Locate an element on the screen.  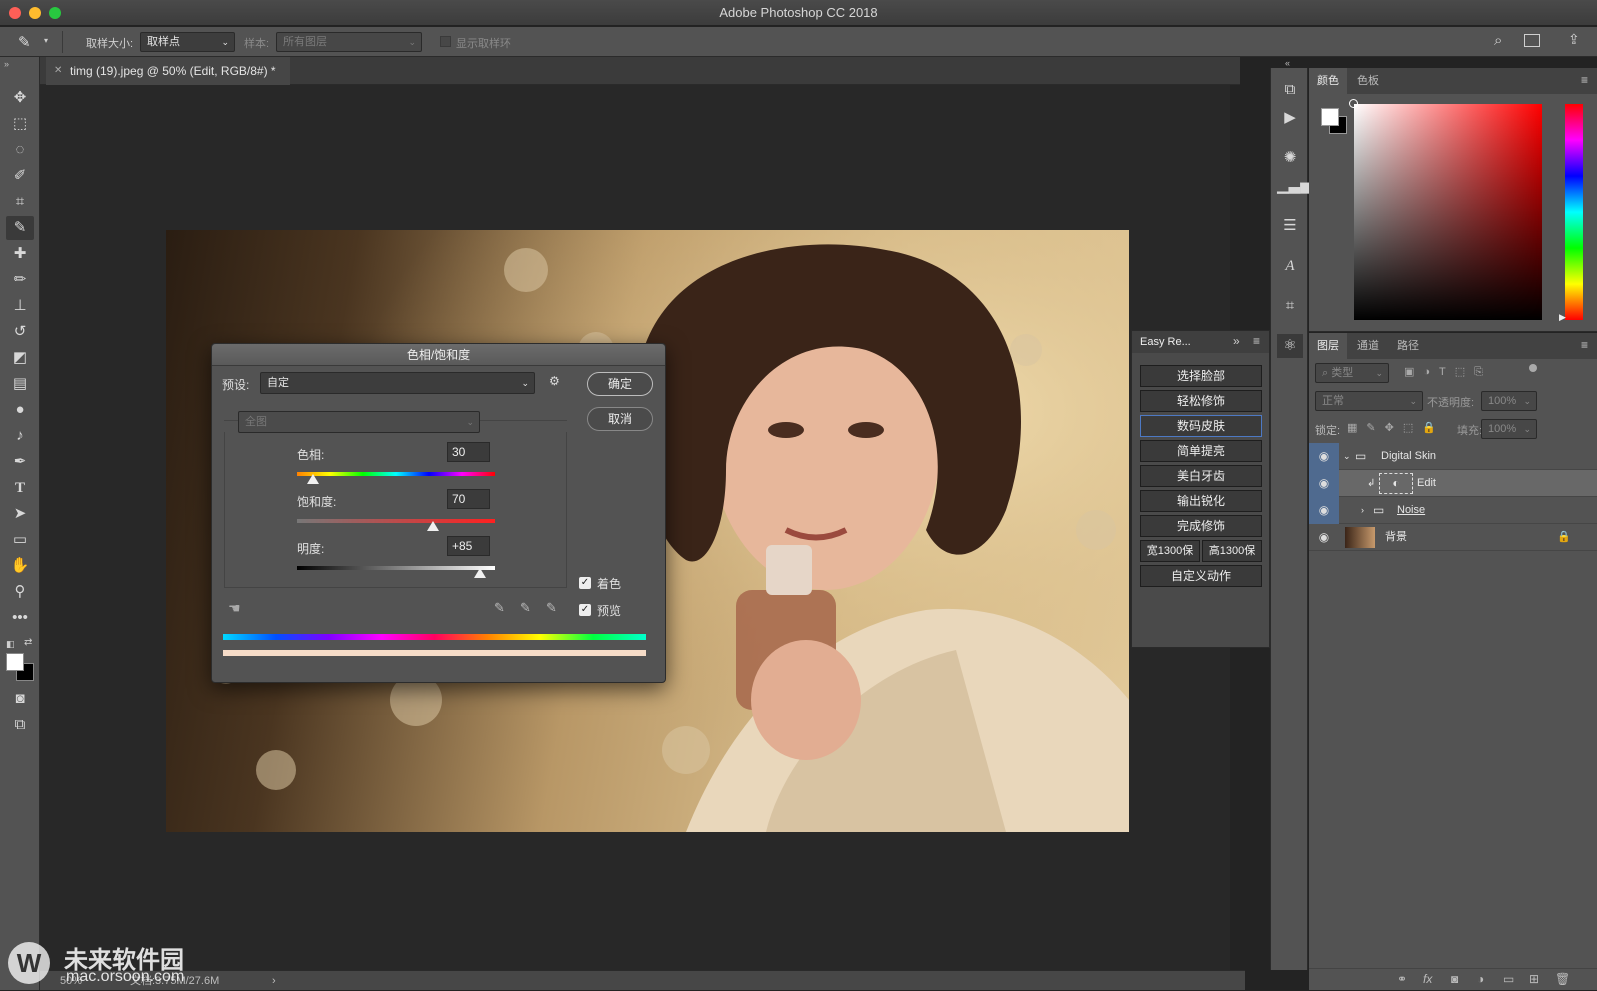
marquee-tool-icon: ⬚ is located at coordinates (20, 124).